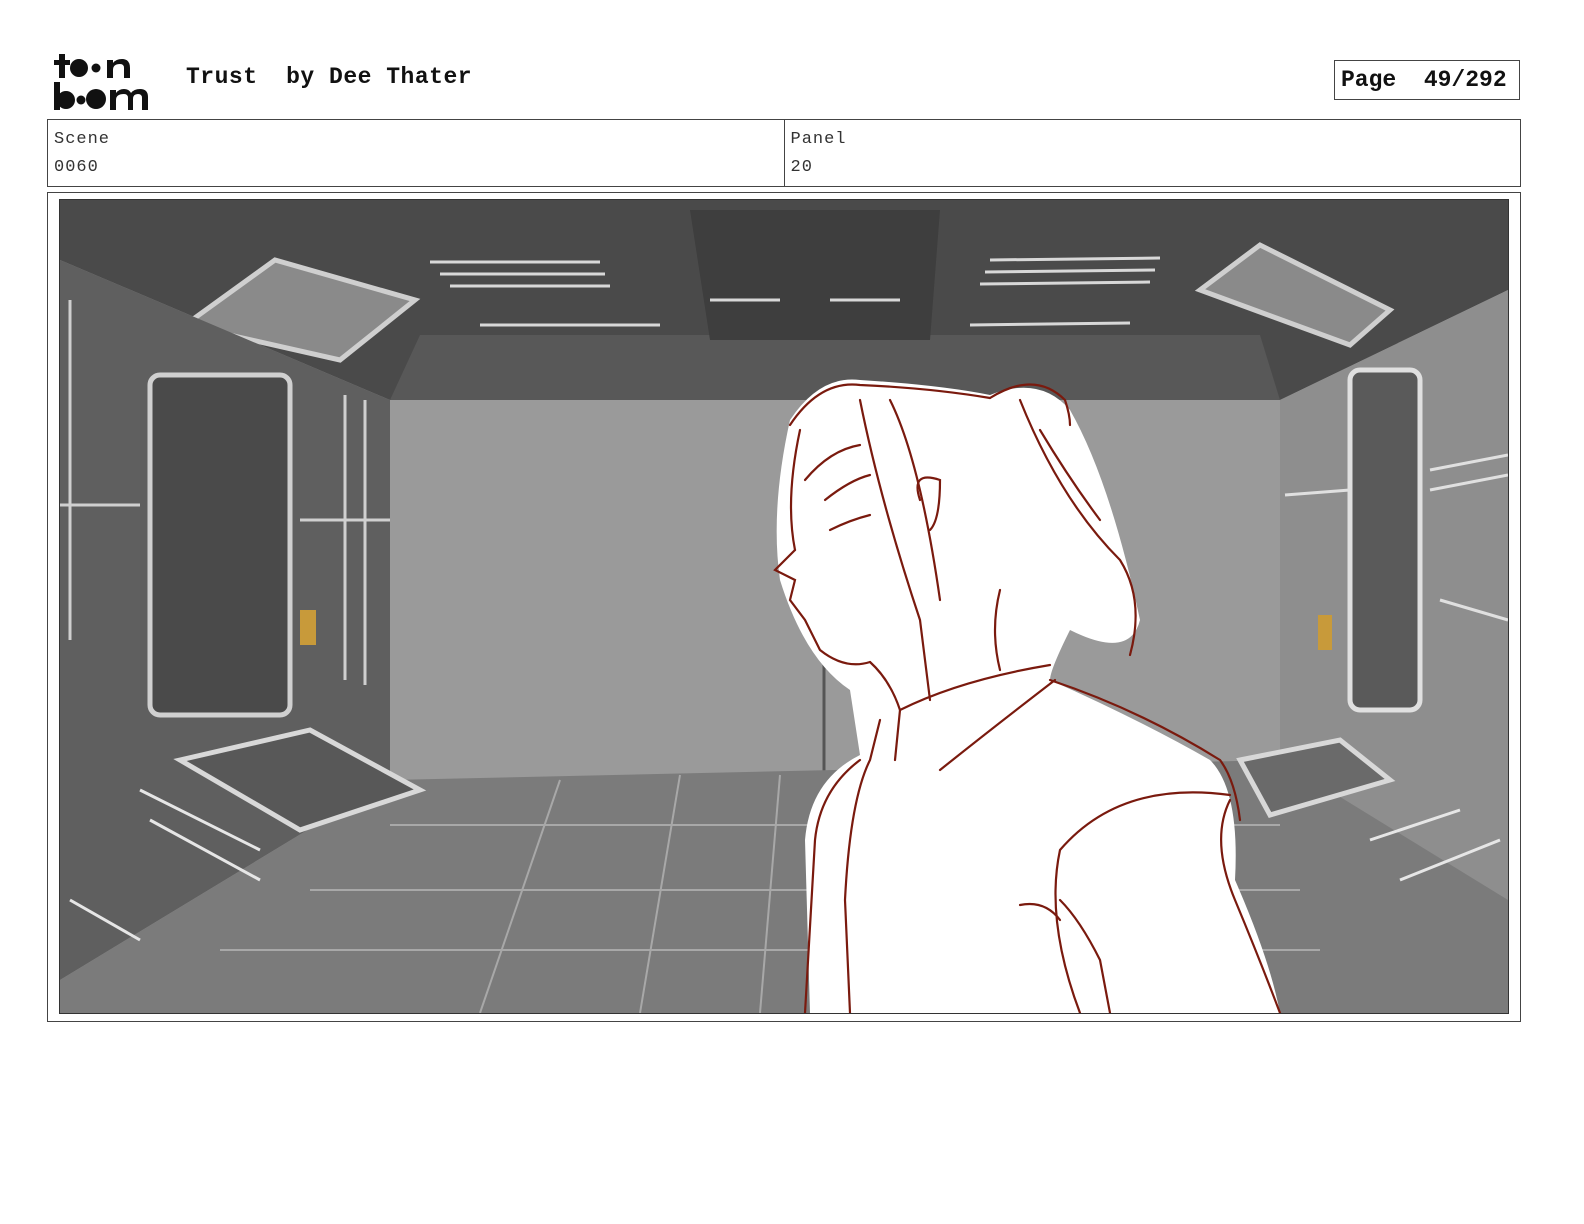 This screenshot has width=1584, height=1224. Describe the element at coordinates (1152, 153) in the screenshot. I see `panel-cell: Panel 20` at that location.